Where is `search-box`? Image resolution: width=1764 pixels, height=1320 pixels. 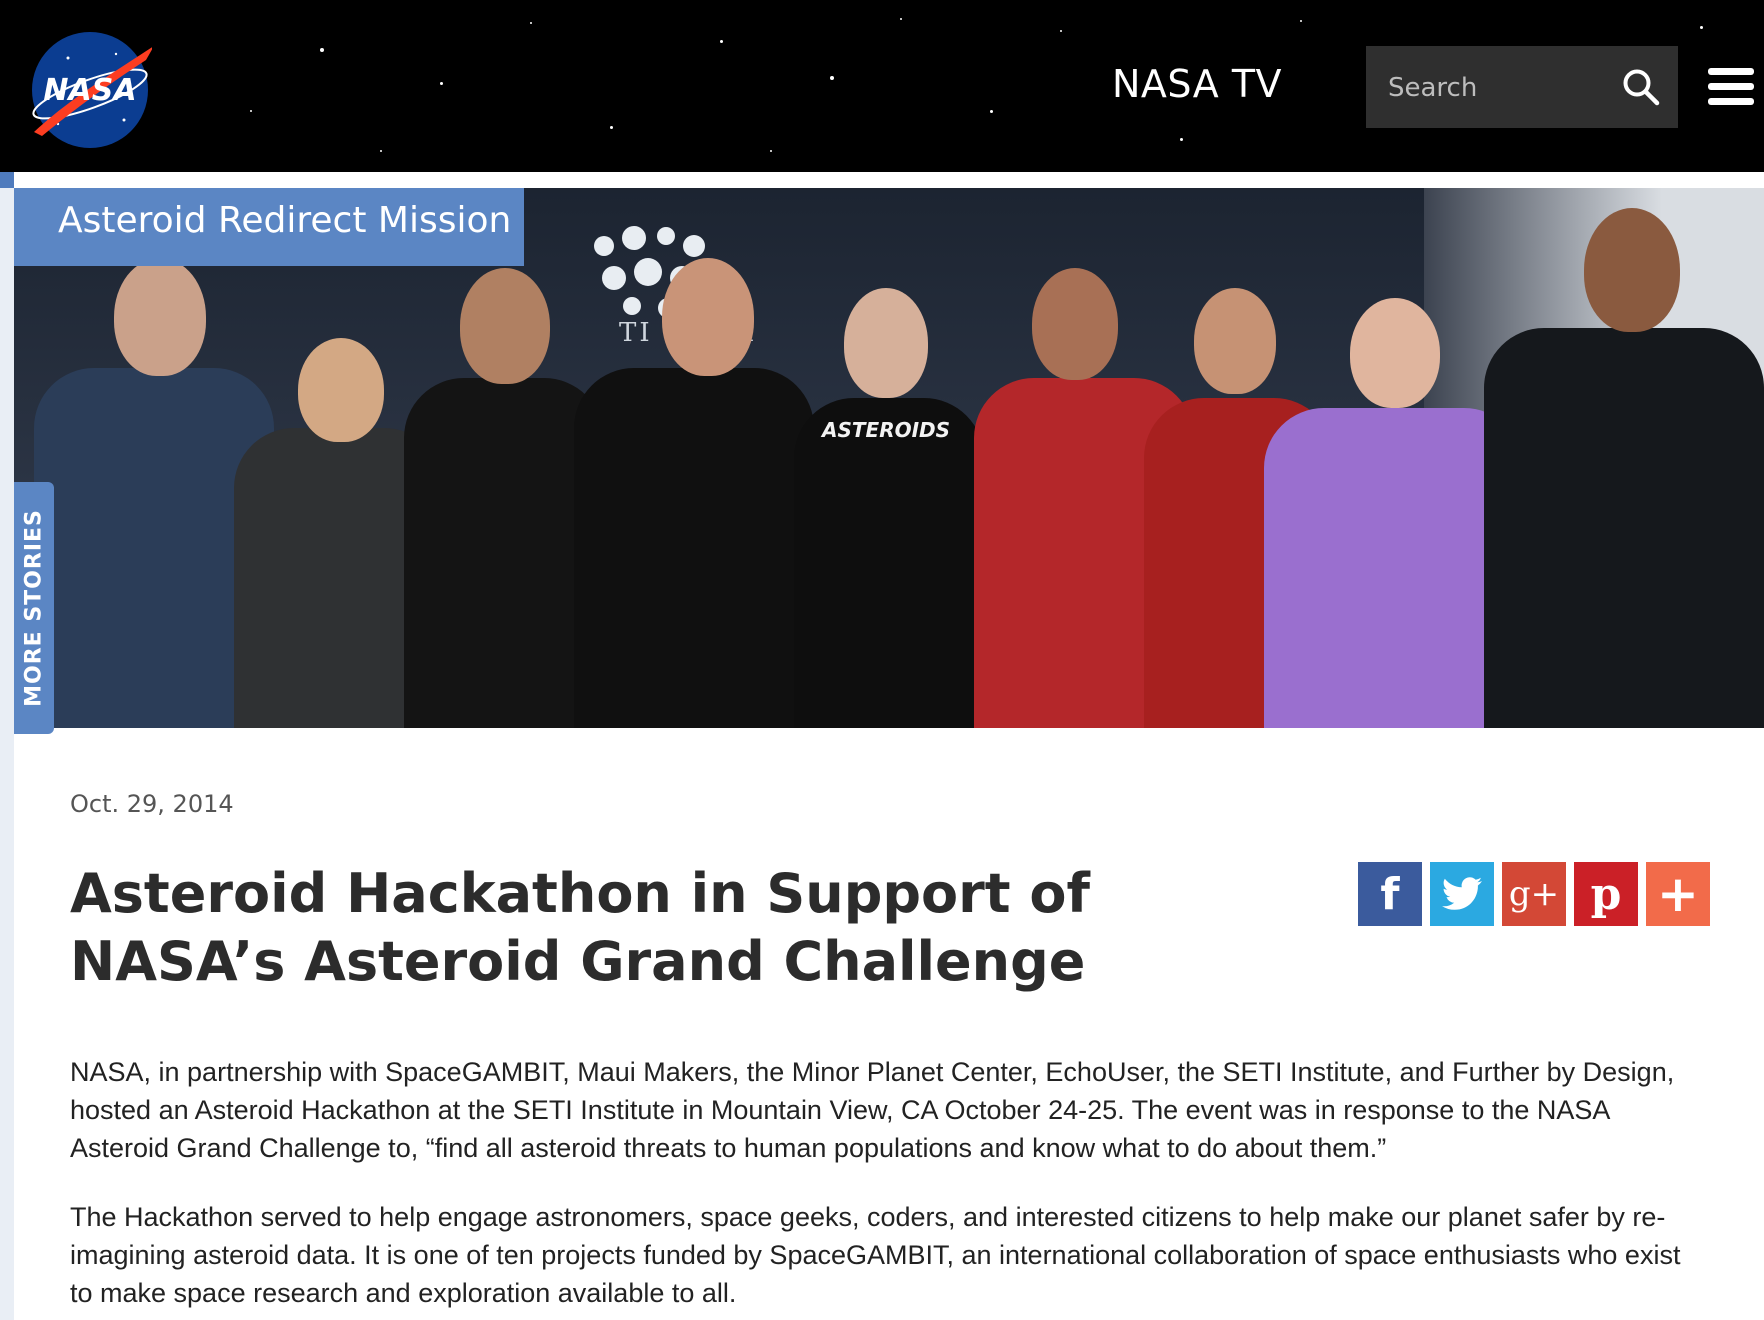 search-box is located at coordinates (1522, 88).